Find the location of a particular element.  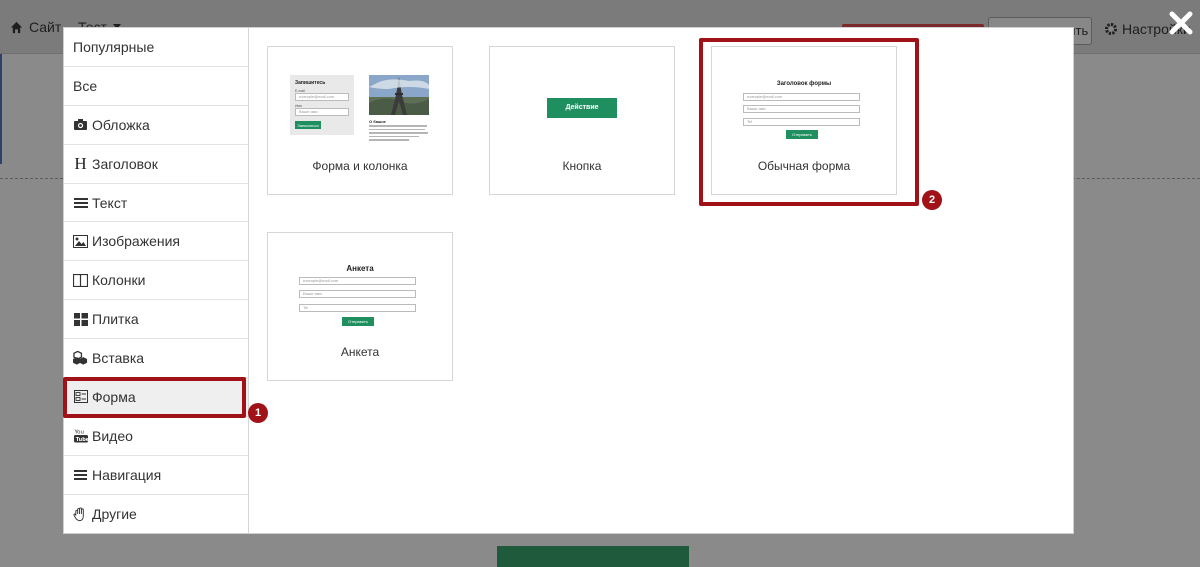

preview-title: Заголовок формы is located at coordinates (804, 84).